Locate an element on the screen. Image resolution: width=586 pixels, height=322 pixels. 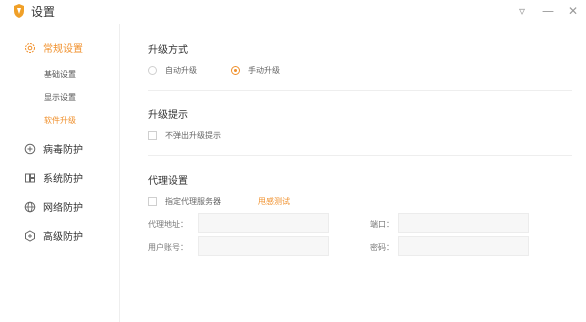
sidebar-item-label: 系统防护 is located at coordinates (63, 179).